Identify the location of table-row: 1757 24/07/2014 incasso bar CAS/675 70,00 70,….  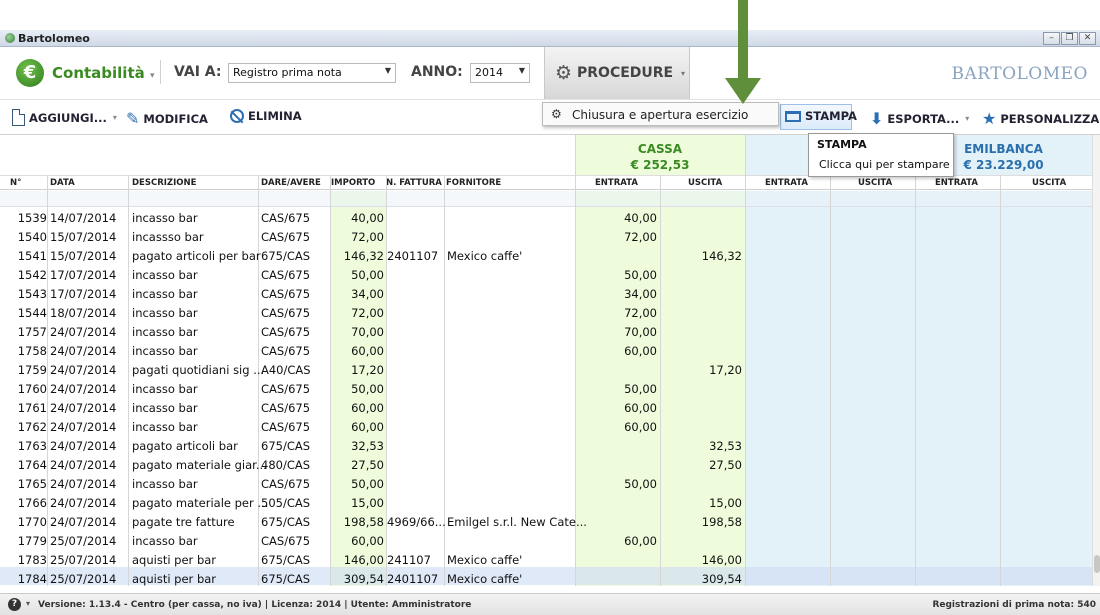
(546, 332).